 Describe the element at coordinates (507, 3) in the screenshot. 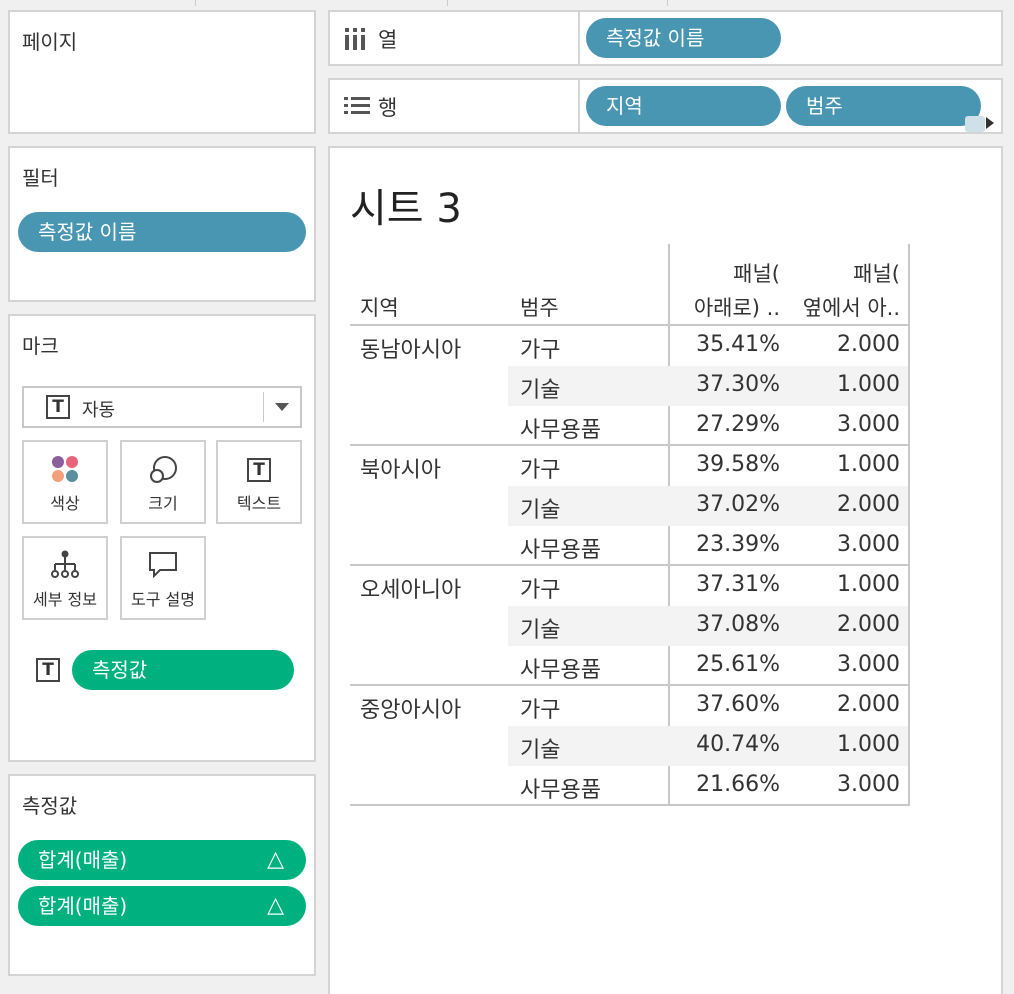

I see `top-toolbar-strip` at that location.